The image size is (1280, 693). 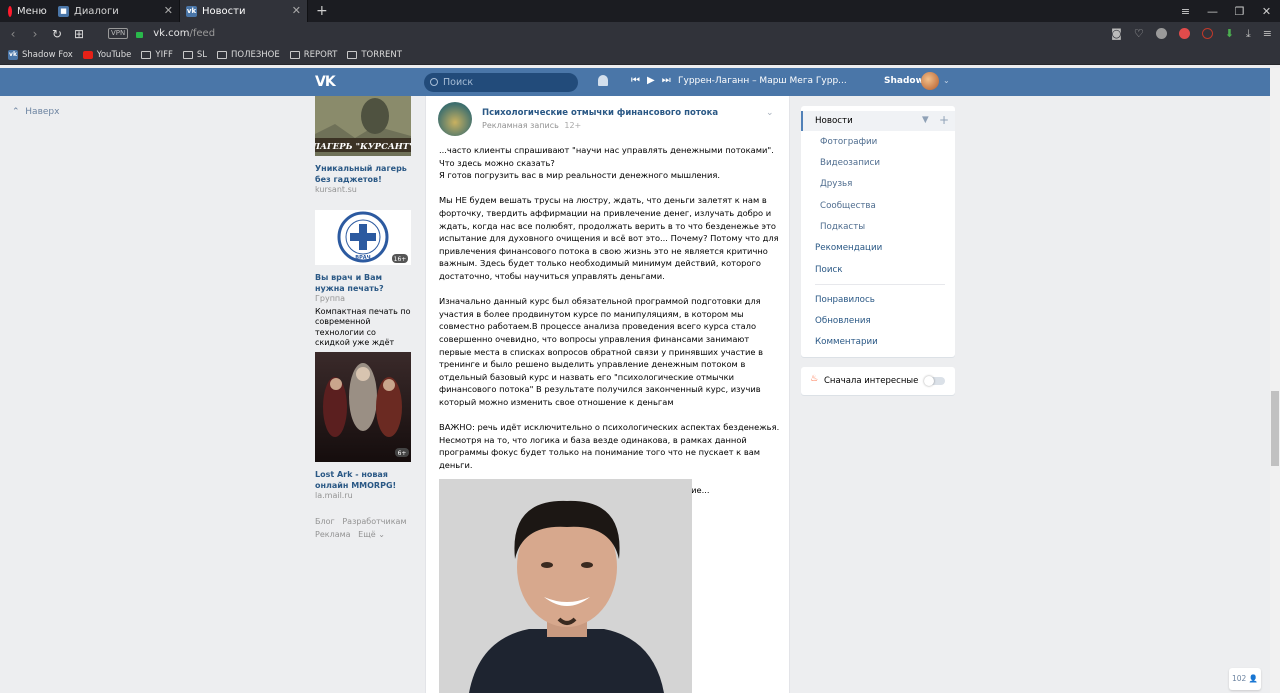 I want to click on notifications-bell-icon, so click(x=603, y=80).